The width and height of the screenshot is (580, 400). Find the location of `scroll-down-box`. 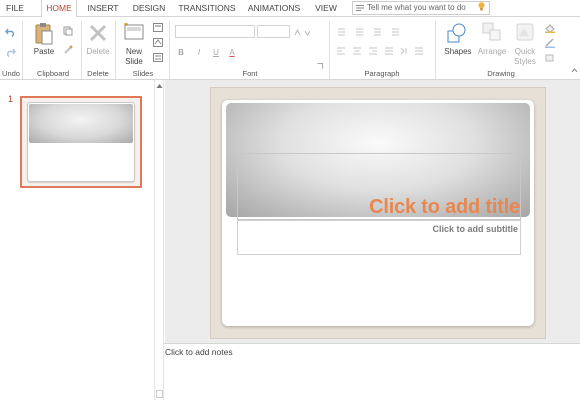

scroll-down-box is located at coordinates (159, 394).